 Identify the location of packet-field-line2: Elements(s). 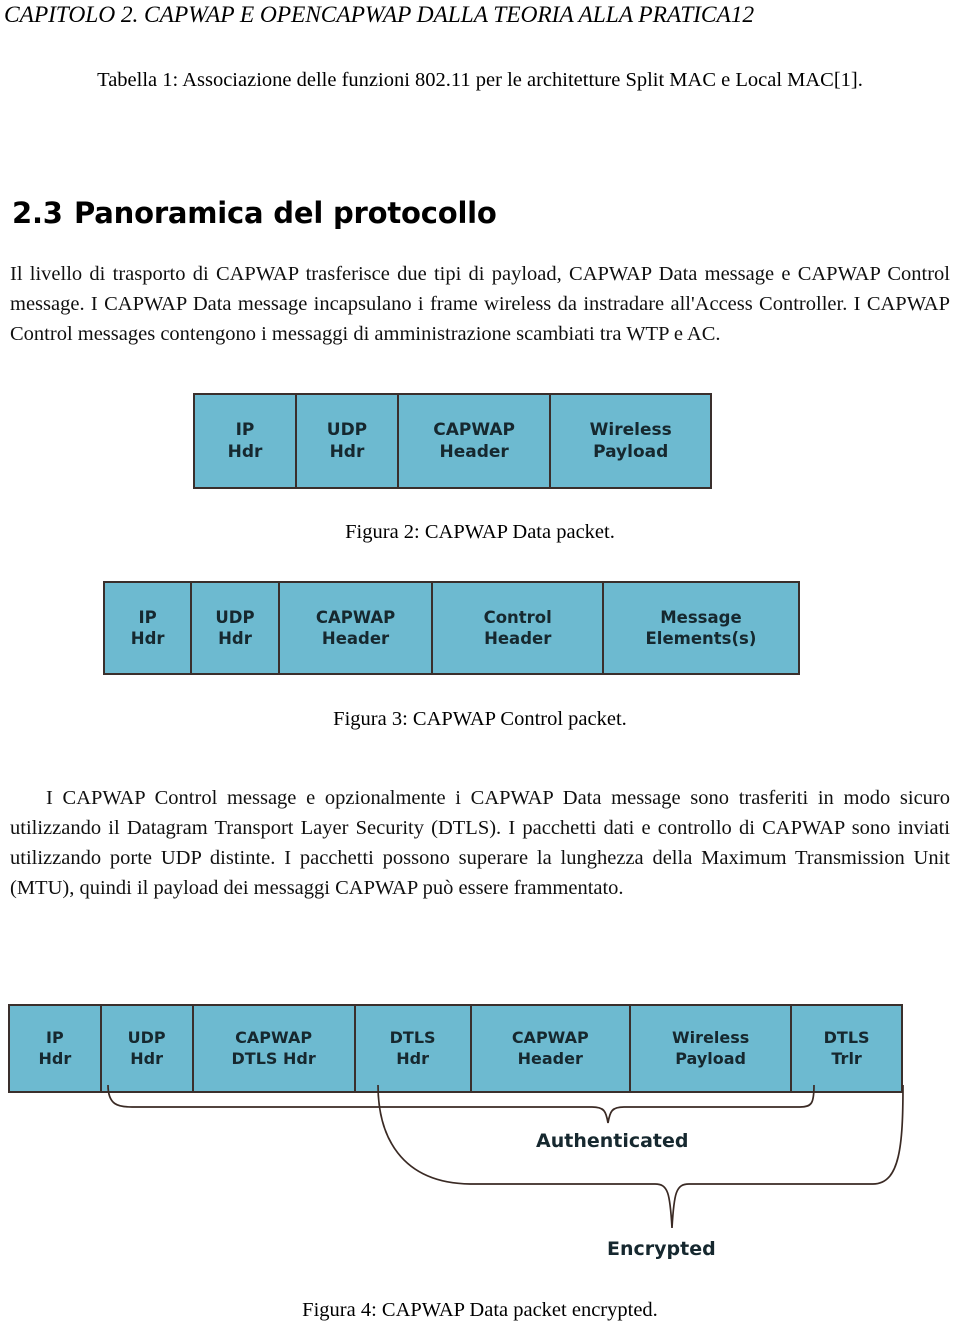
(701, 638).